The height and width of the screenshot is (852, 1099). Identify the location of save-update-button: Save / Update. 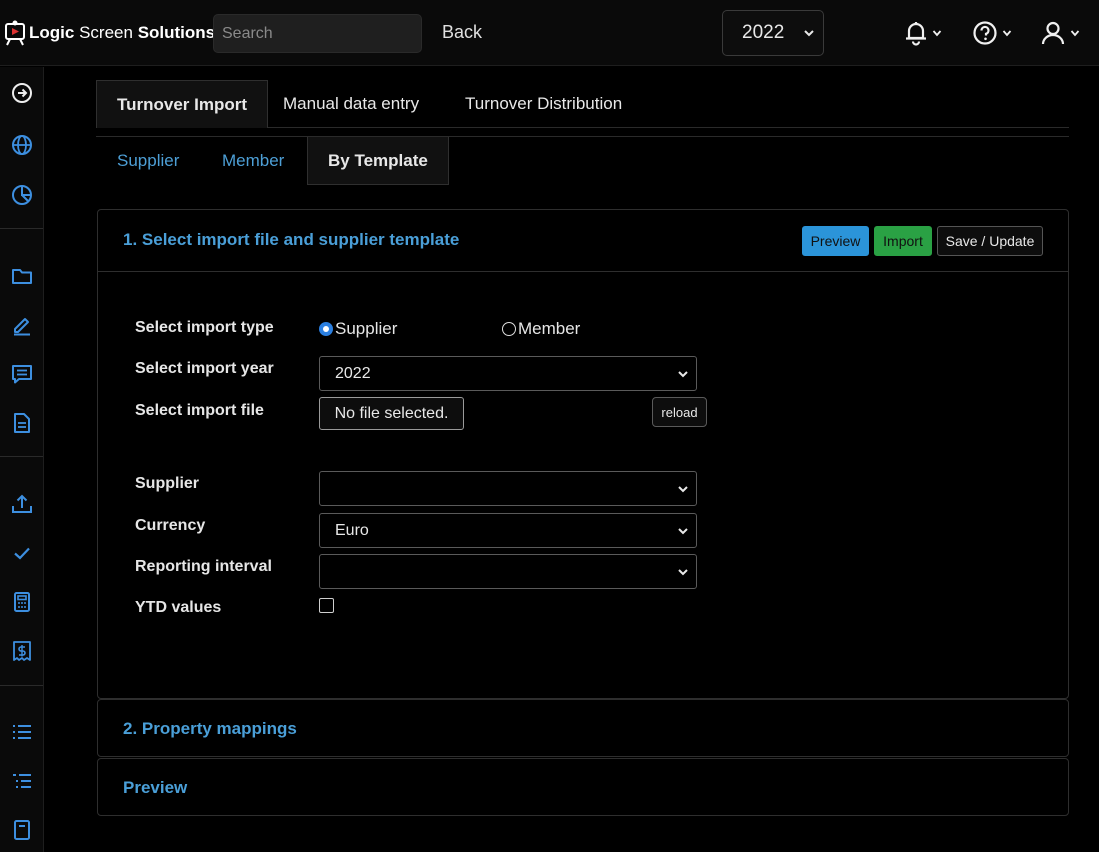
(990, 241).